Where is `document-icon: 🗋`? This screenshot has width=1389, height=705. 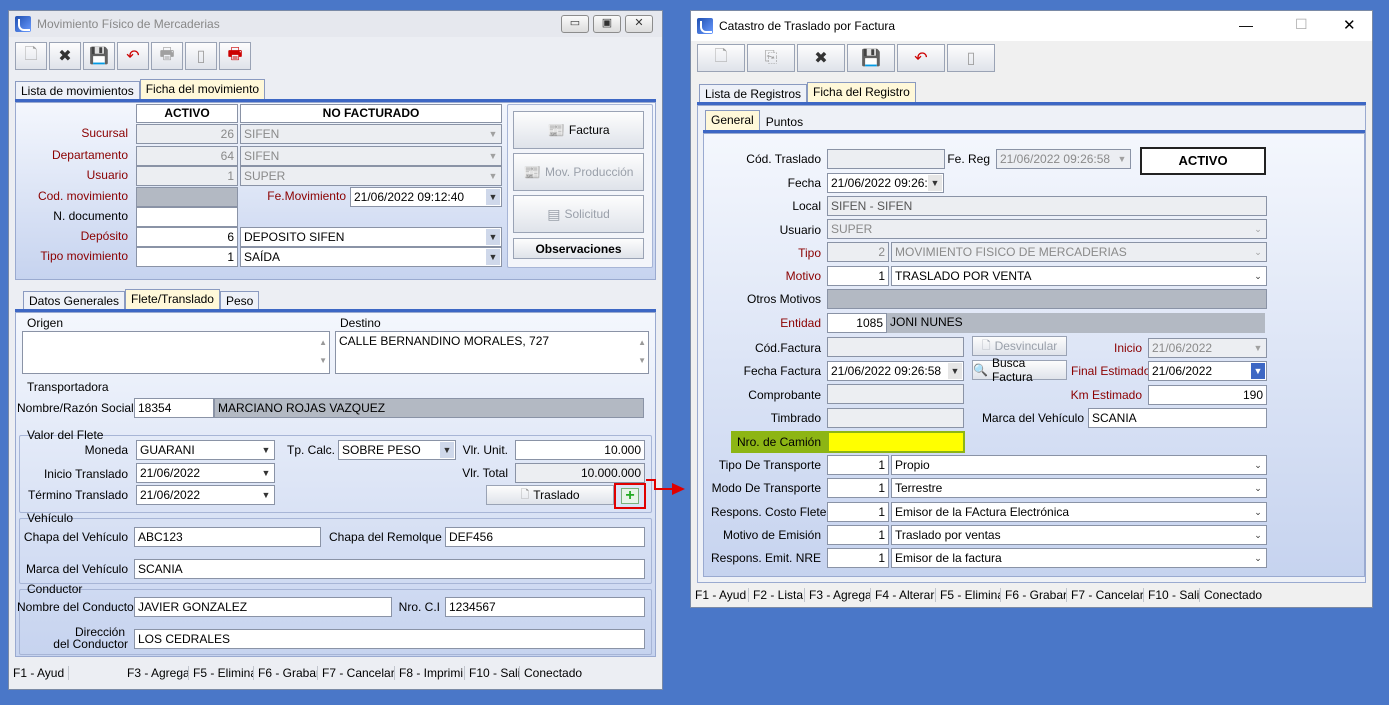 document-icon: 🗋 is located at coordinates (525, 494).